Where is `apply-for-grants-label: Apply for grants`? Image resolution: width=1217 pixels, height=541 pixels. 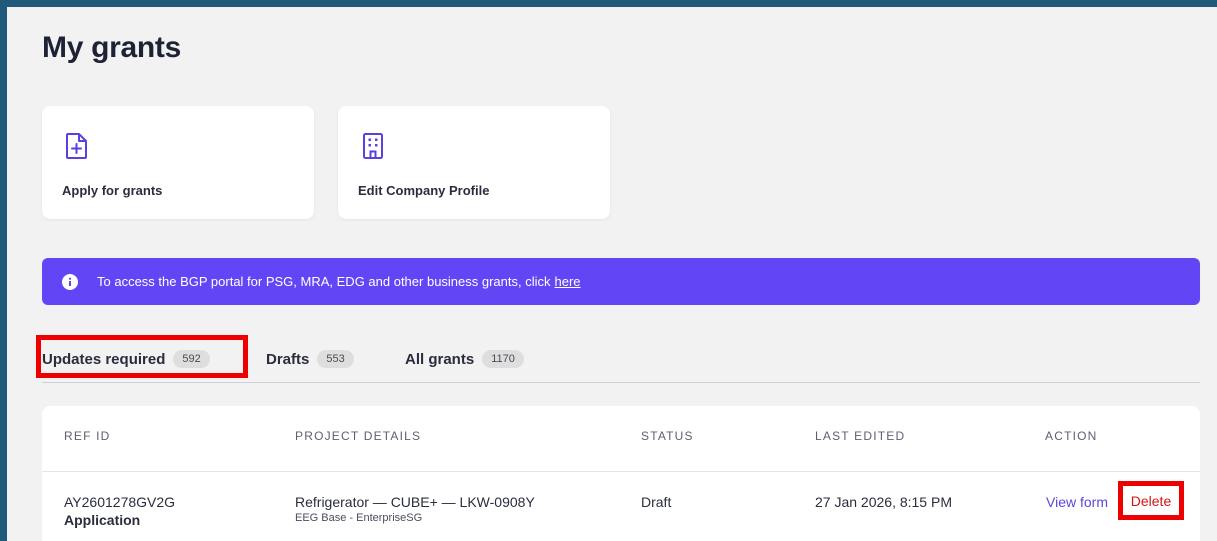 apply-for-grants-label: Apply for grants is located at coordinates (112, 190).